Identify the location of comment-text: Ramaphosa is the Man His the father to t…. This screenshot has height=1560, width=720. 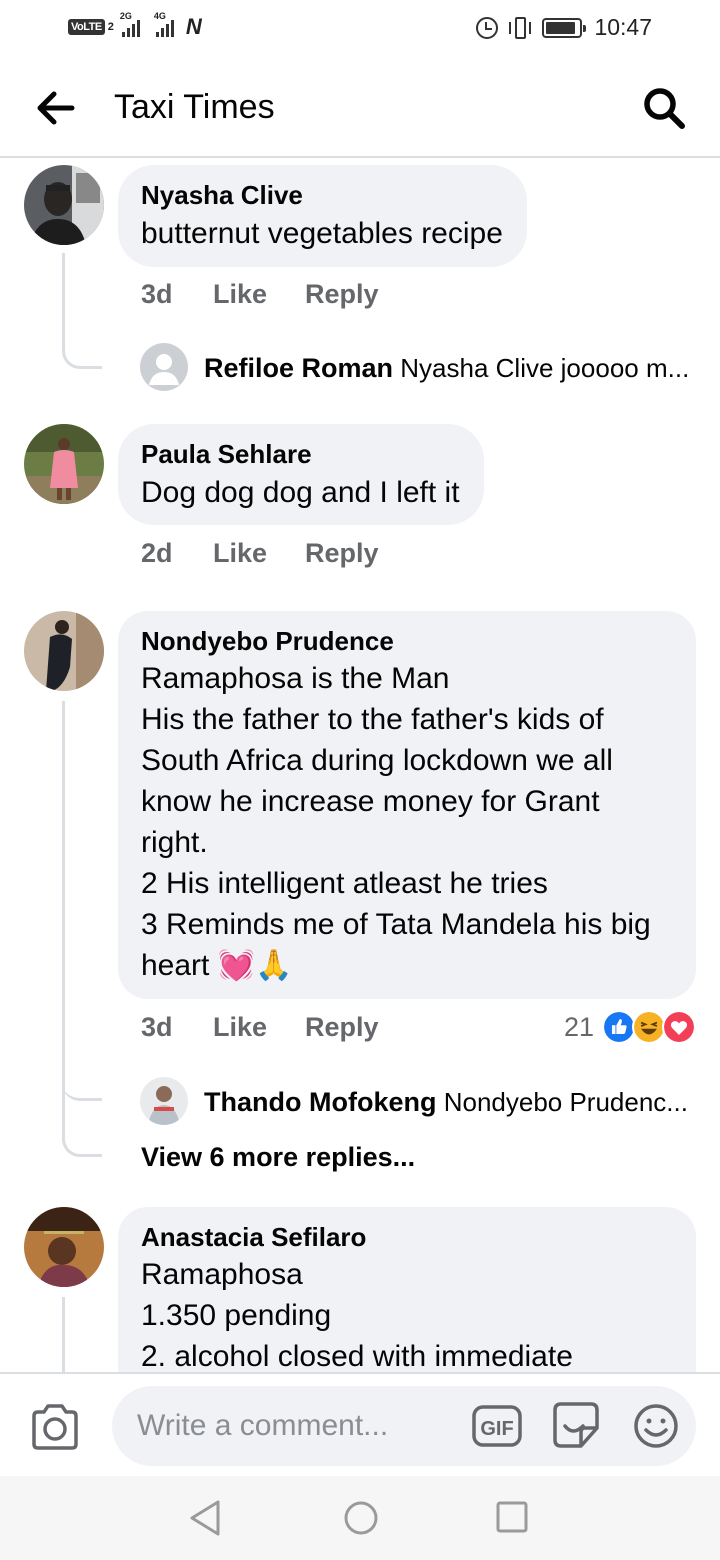
(396, 822).